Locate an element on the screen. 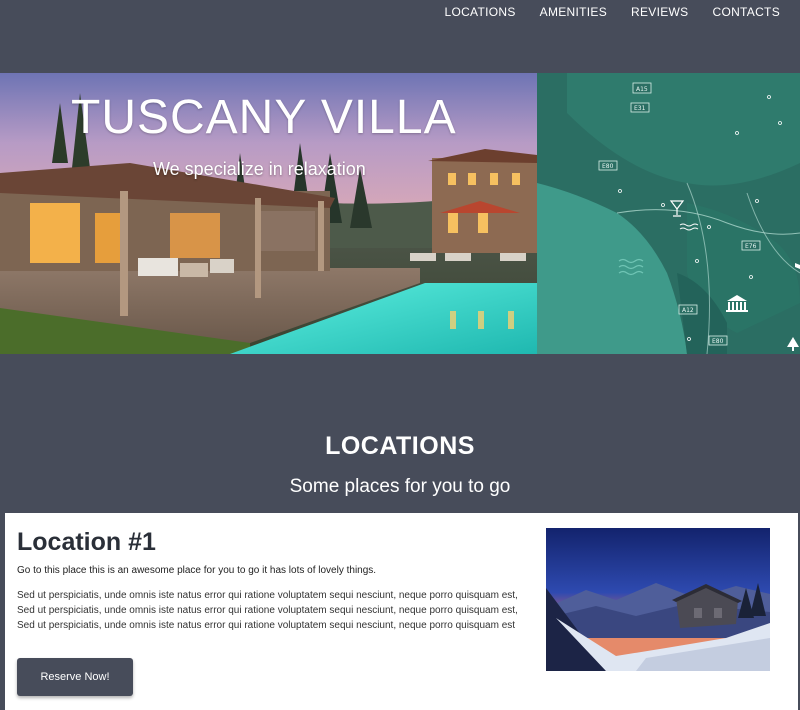  map-road-label: A12 is located at coordinates (688, 310).